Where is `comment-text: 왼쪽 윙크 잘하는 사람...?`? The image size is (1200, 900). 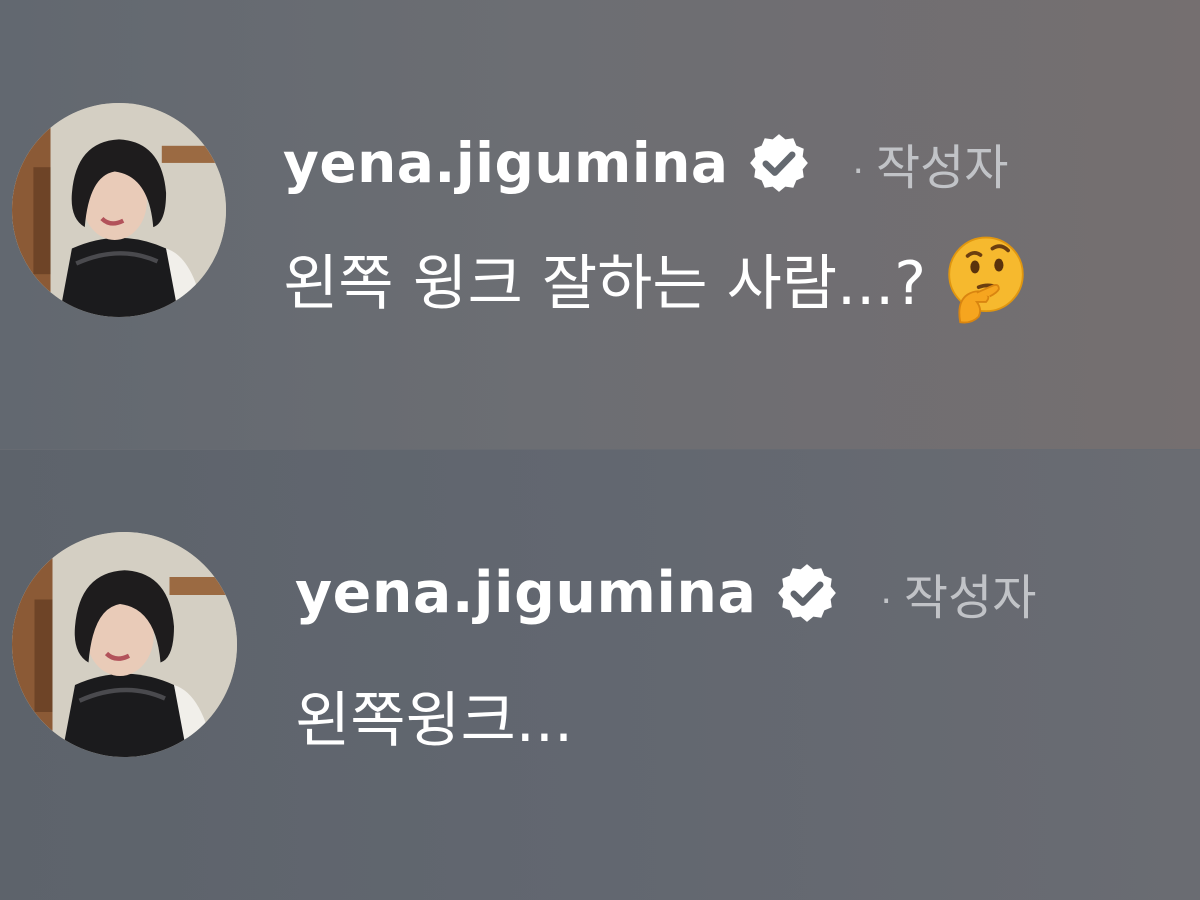 comment-text: 왼쪽 윙크 잘하는 사람...? is located at coordinates (657, 280).